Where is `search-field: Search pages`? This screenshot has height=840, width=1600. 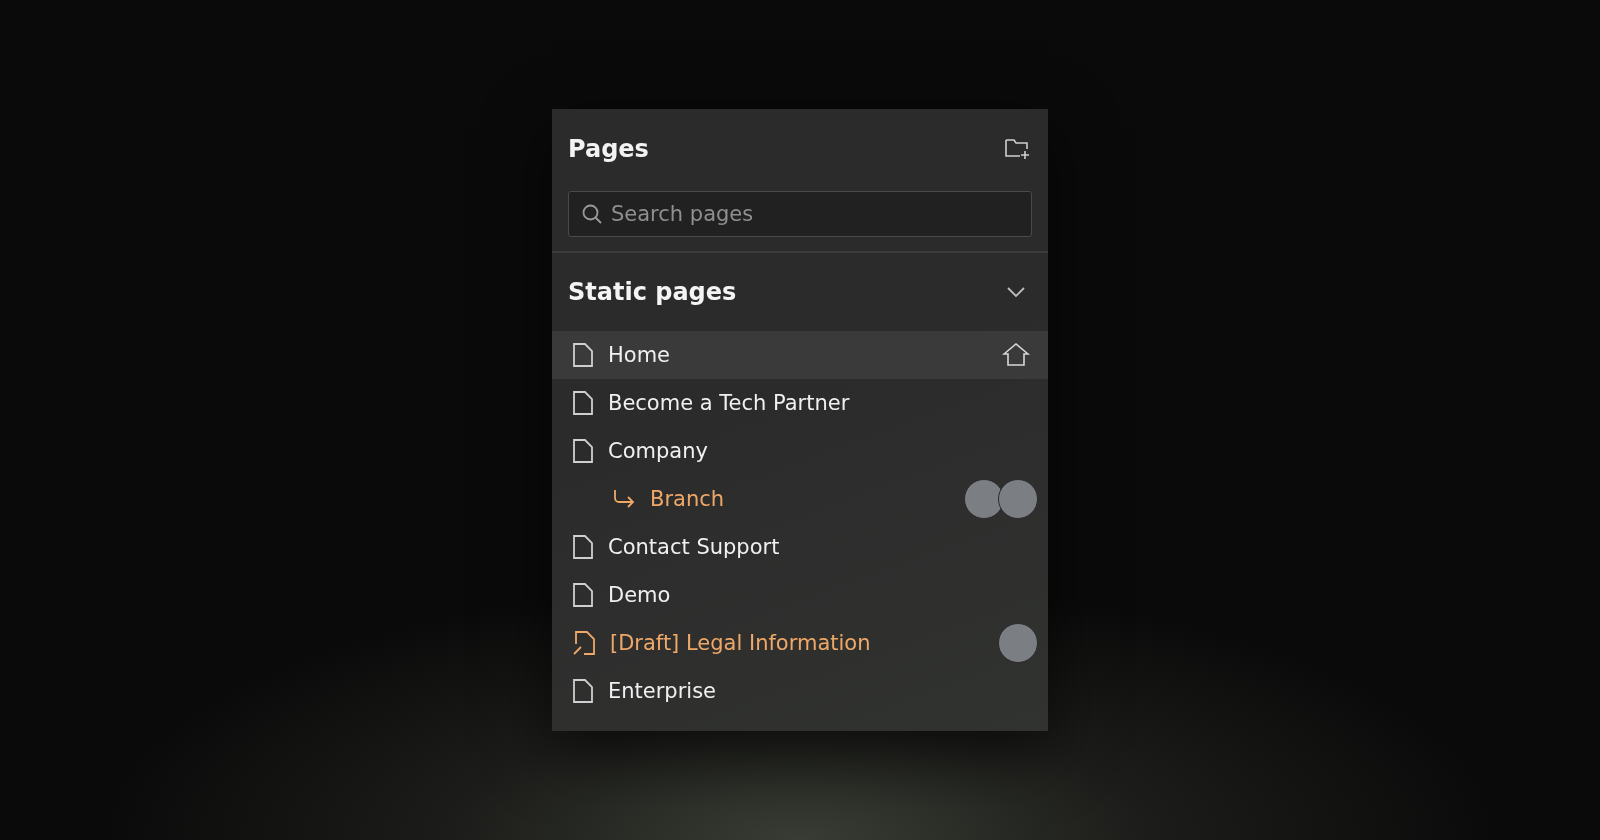
search-field: Search pages is located at coordinates (800, 214).